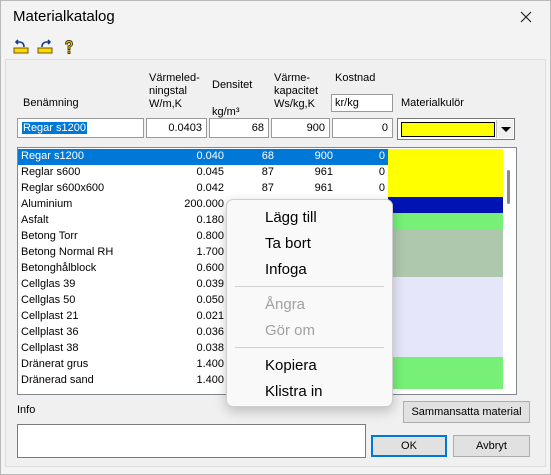 The image size is (551, 475). I want to click on material-value: 0.036, so click(210, 332).